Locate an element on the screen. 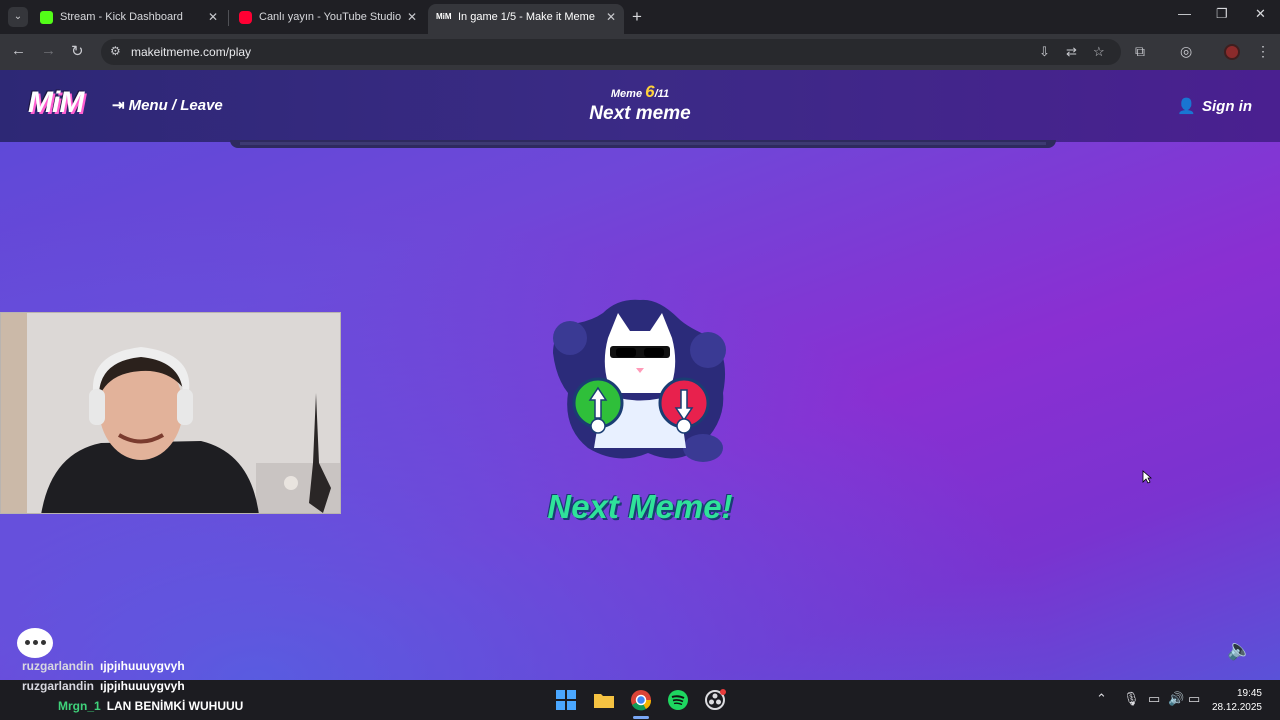 The height and width of the screenshot is (720, 1280). chat-username: Mrgn_1 is located at coordinates (79, 706).